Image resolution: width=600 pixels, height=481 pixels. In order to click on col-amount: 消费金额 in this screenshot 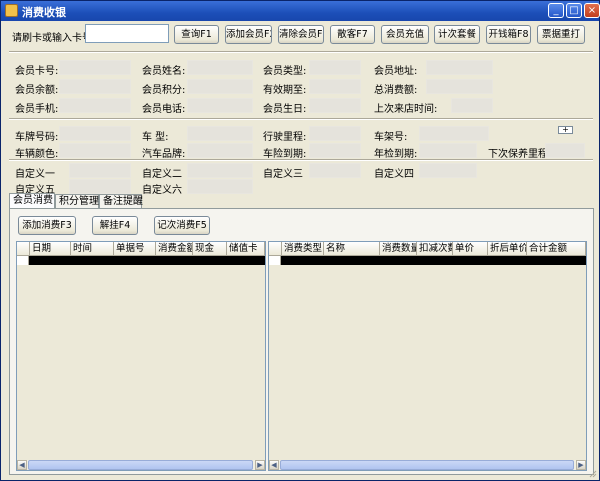, I will do `click(174, 249)`.